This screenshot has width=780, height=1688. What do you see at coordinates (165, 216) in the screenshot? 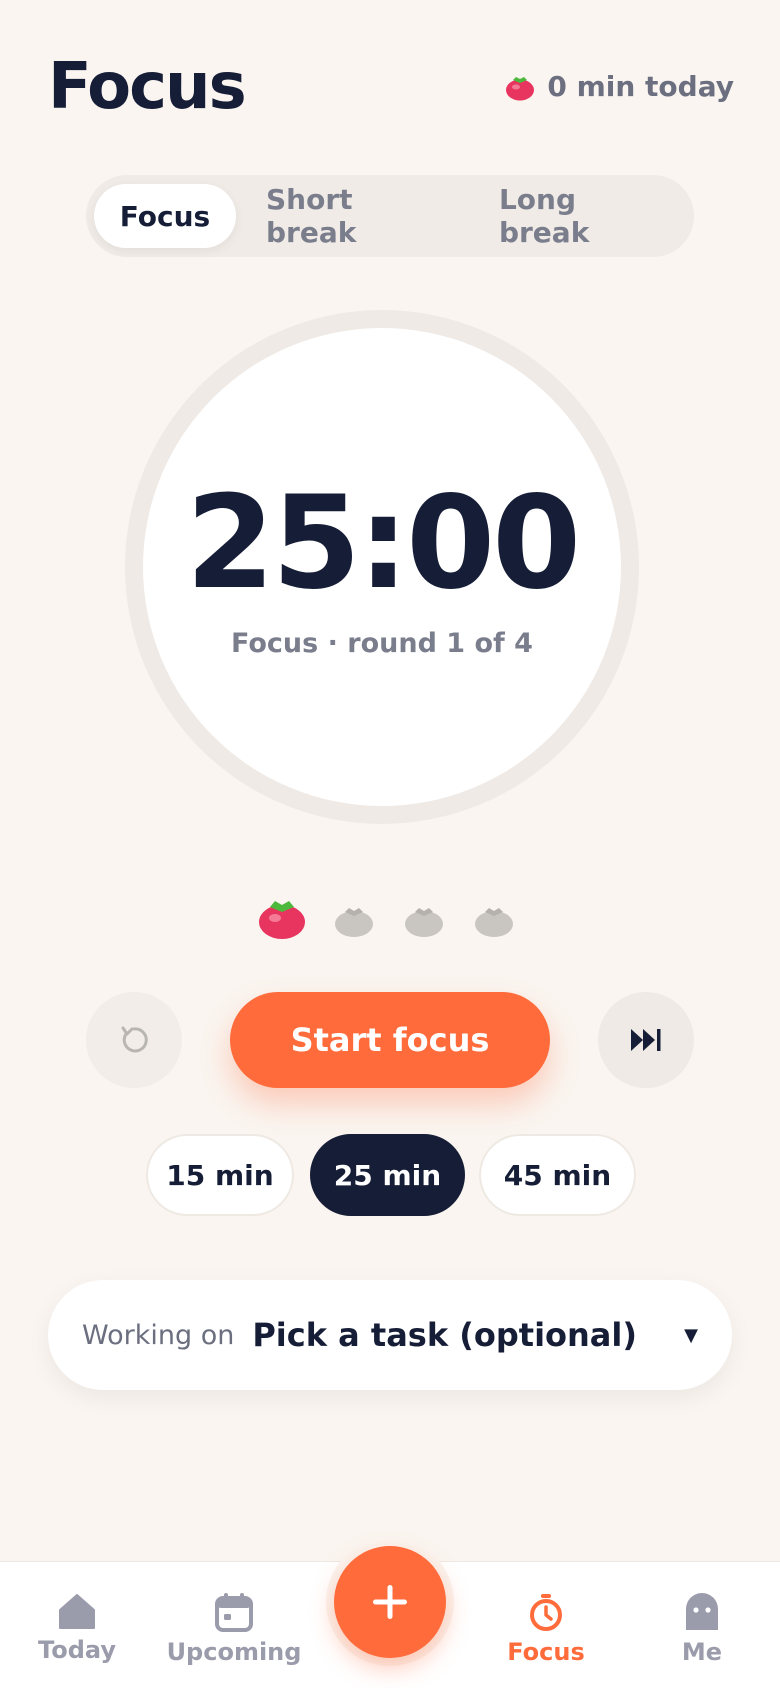
I see `mode-tab-focus: Focus` at bounding box center [165, 216].